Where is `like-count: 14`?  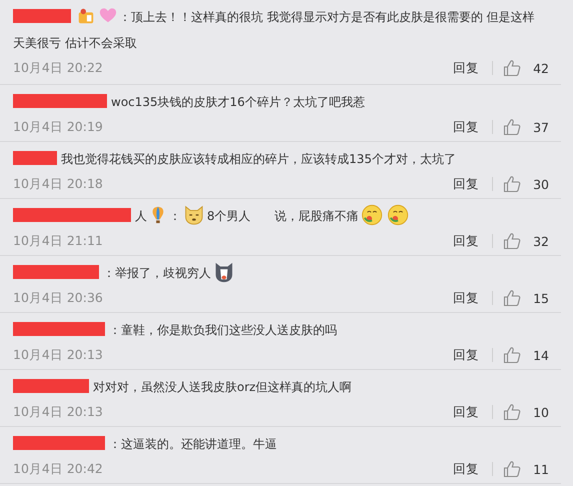 like-count: 14 is located at coordinates (540, 355).